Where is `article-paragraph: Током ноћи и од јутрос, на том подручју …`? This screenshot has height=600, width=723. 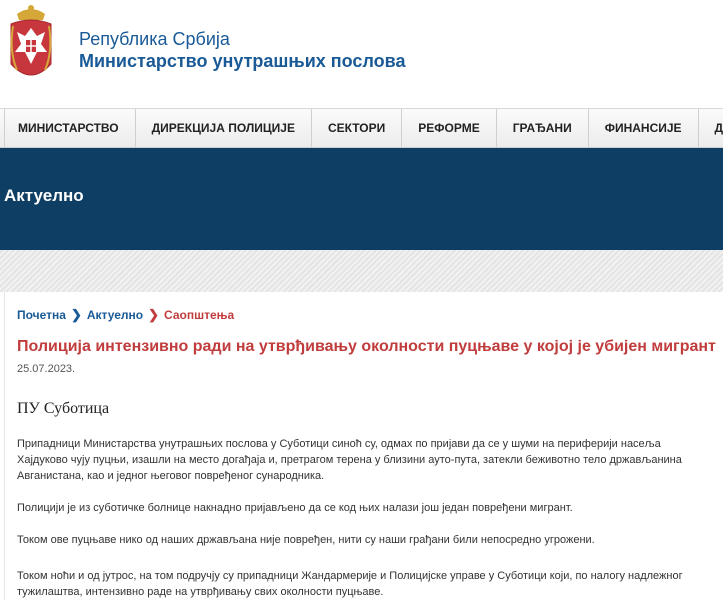 article-paragraph: Током ноћи и од јутрос, на том подручју … is located at coordinates (350, 584).